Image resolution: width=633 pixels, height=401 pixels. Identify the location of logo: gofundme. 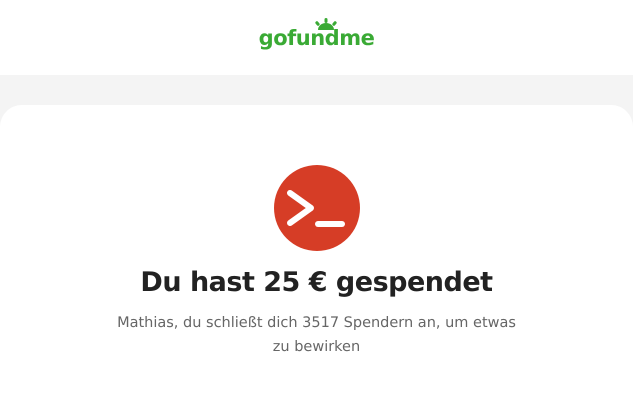
(316, 38).